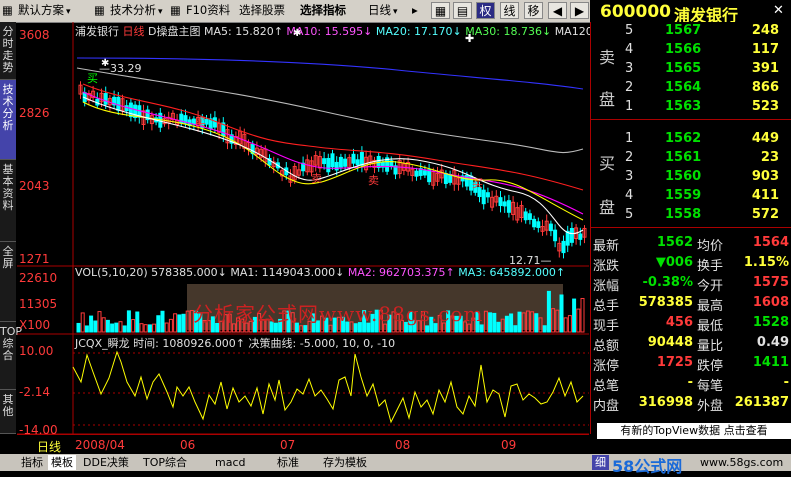  What do you see at coordinates (35, 392) in the screenshot?
I see `y-tick-ind-2: -2.14` at bounding box center [35, 392].